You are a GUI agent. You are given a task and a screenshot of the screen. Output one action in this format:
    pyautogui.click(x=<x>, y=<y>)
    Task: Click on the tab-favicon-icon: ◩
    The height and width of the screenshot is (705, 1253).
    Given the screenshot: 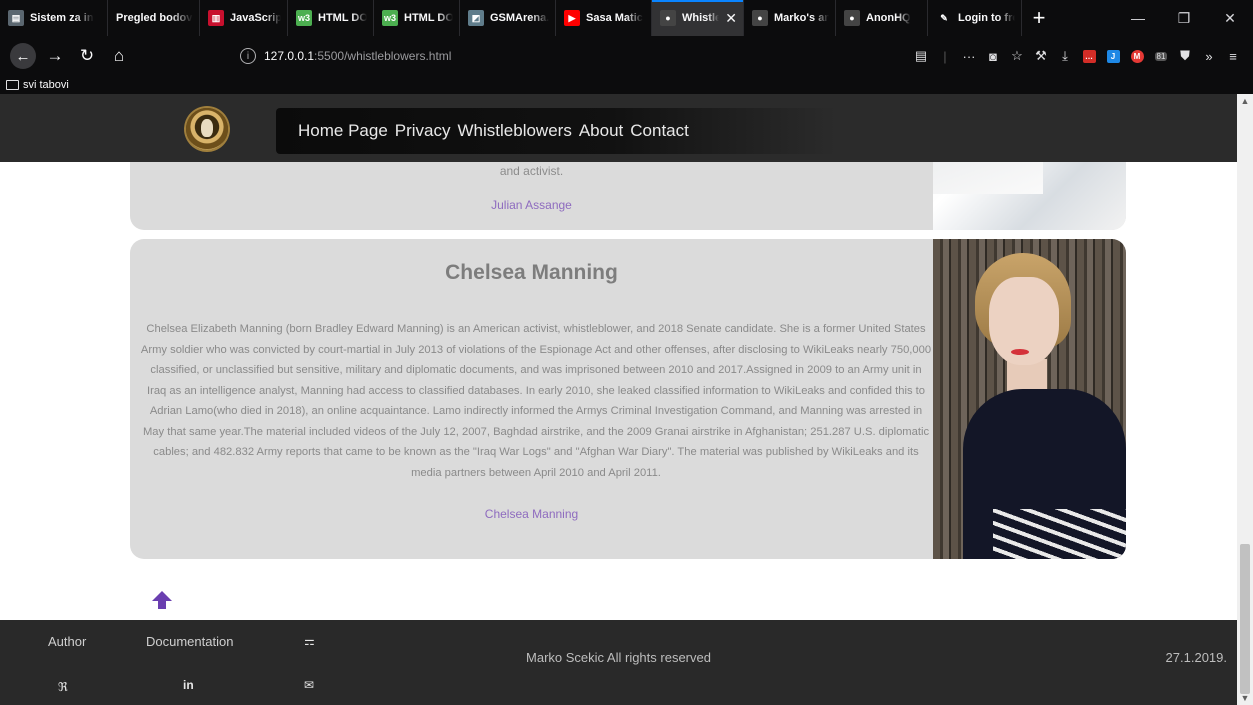 What is the action you would take?
    pyautogui.click(x=476, y=18)
    